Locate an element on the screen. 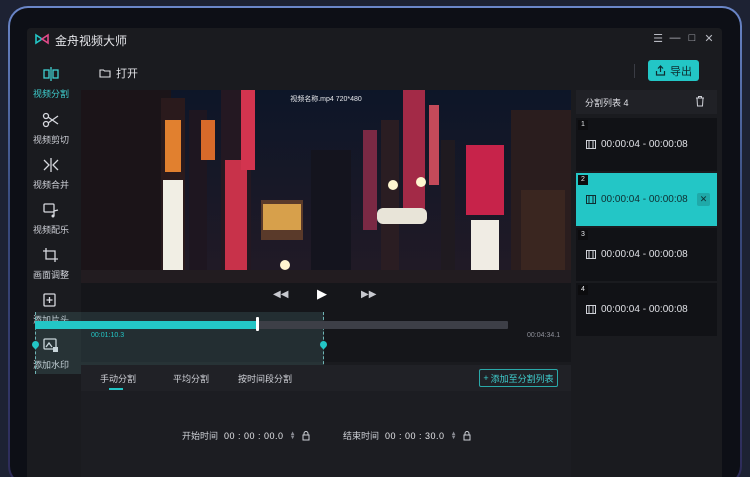 This screenshot has height=477, width=750. maximize-button: □ is located at coordinates (692, 38).